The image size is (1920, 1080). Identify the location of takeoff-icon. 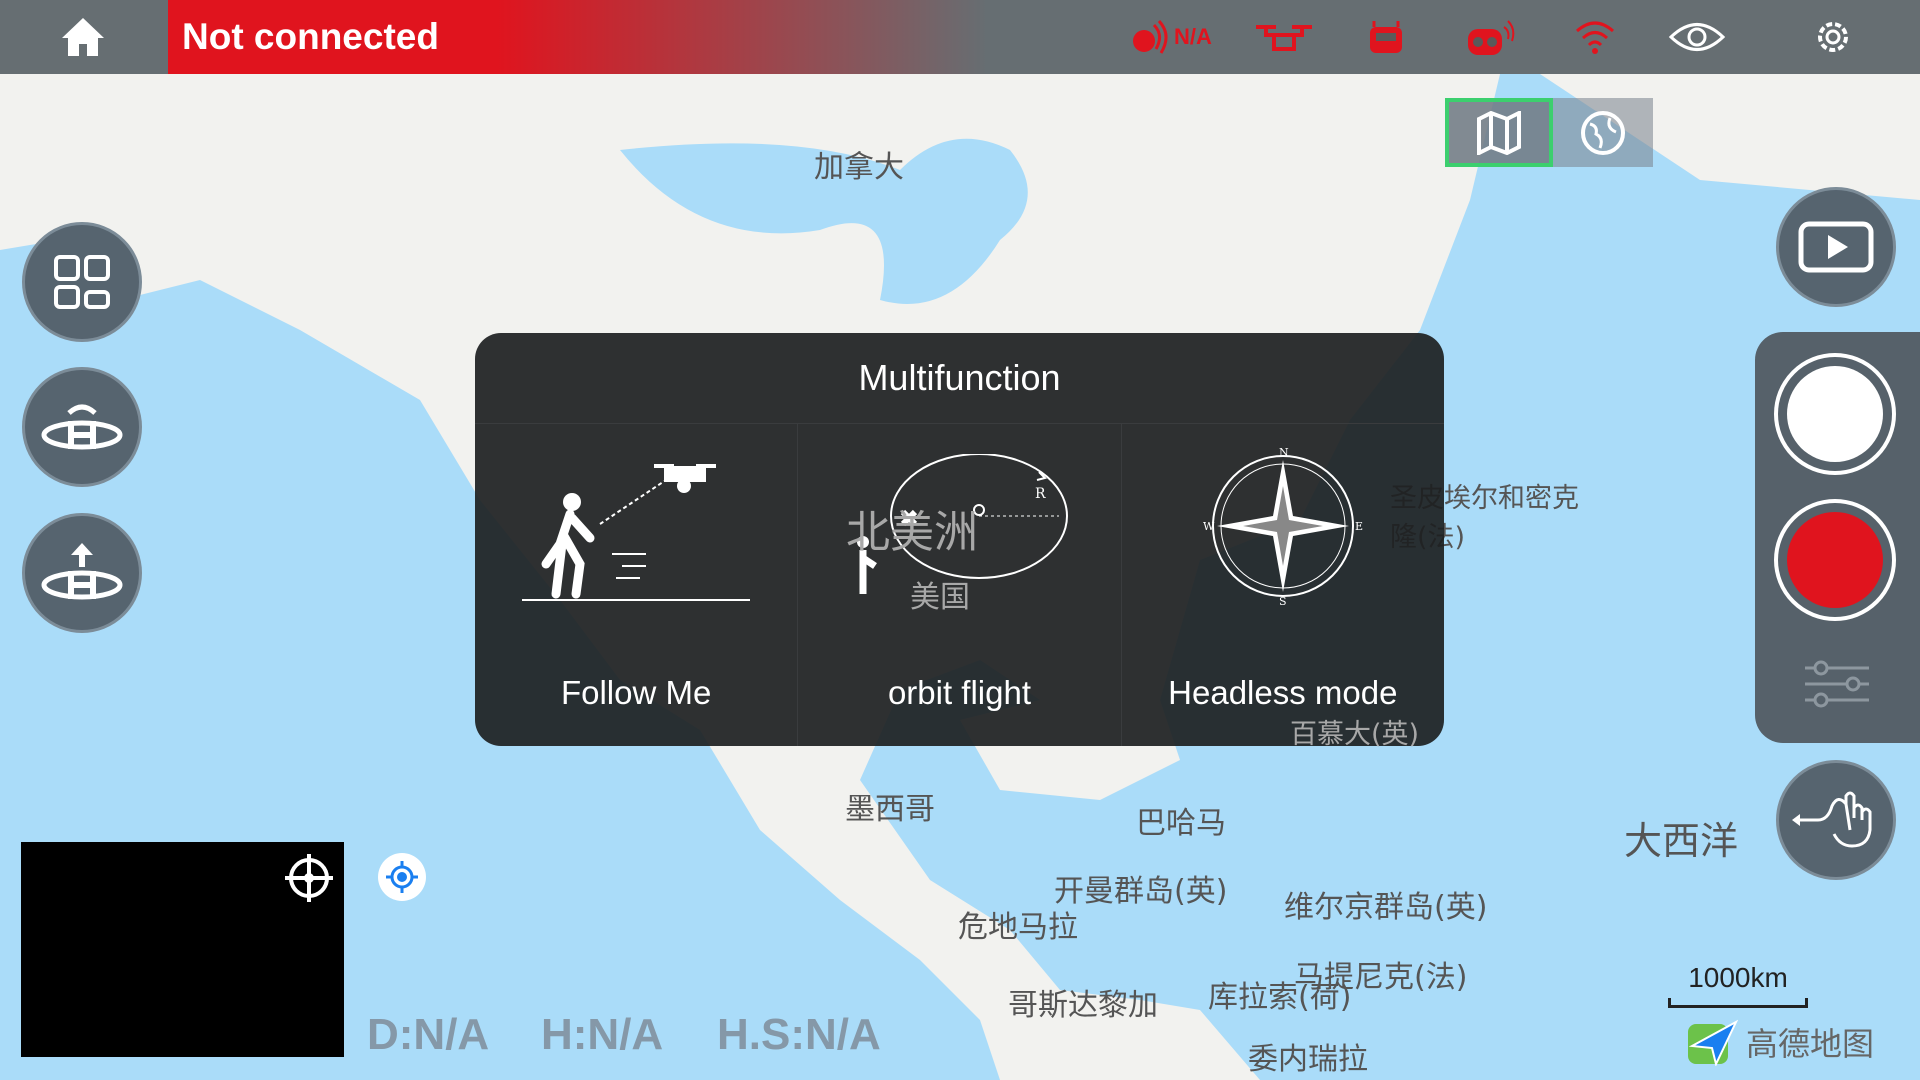
(82, 571).